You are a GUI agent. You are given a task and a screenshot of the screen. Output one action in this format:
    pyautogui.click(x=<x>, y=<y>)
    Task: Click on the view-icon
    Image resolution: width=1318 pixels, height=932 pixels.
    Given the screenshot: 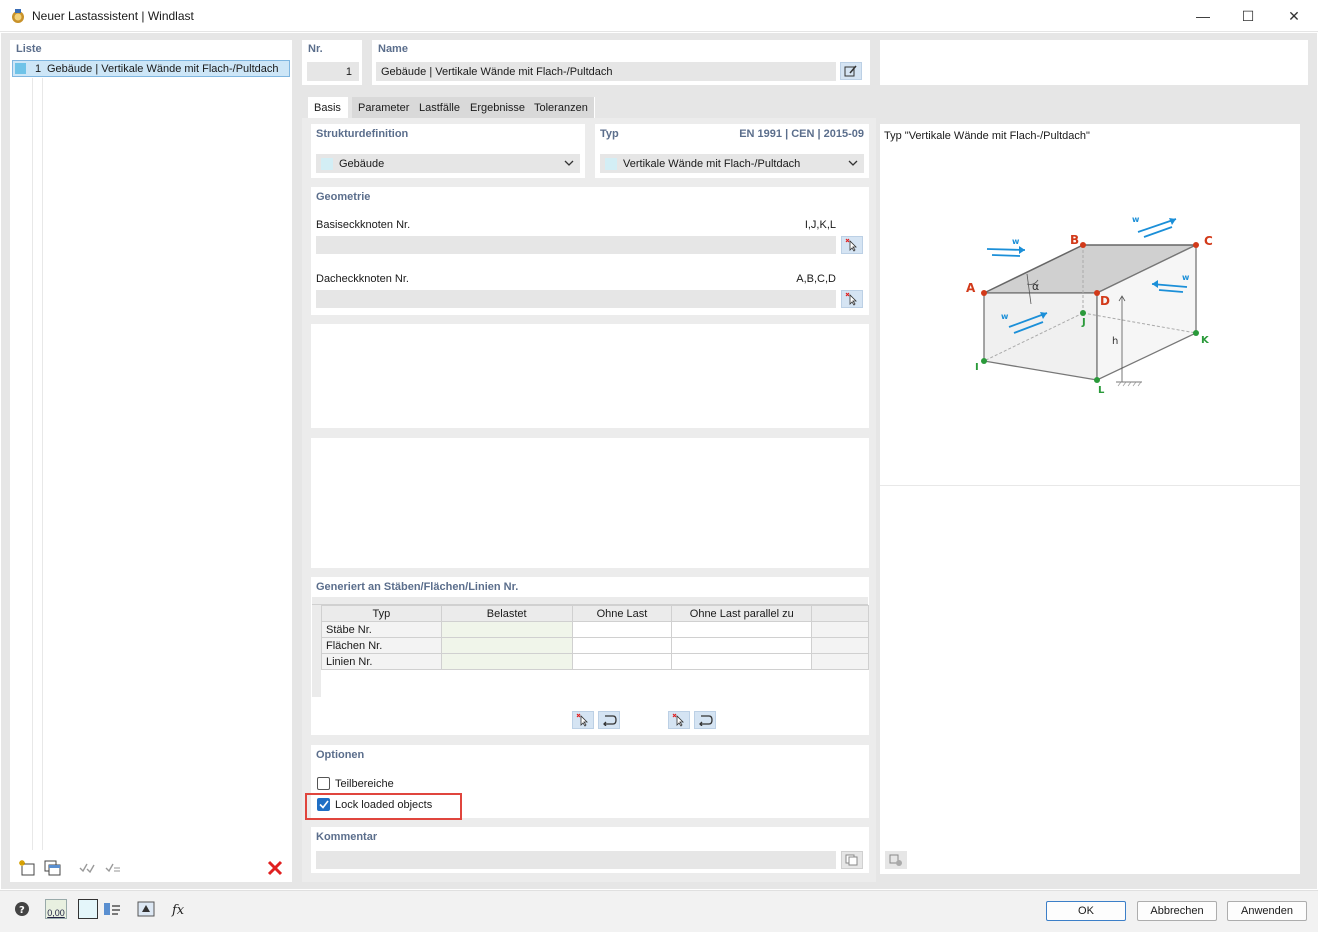 What is the action you would take?
    pyautogui.click(x=146, y=909)
    